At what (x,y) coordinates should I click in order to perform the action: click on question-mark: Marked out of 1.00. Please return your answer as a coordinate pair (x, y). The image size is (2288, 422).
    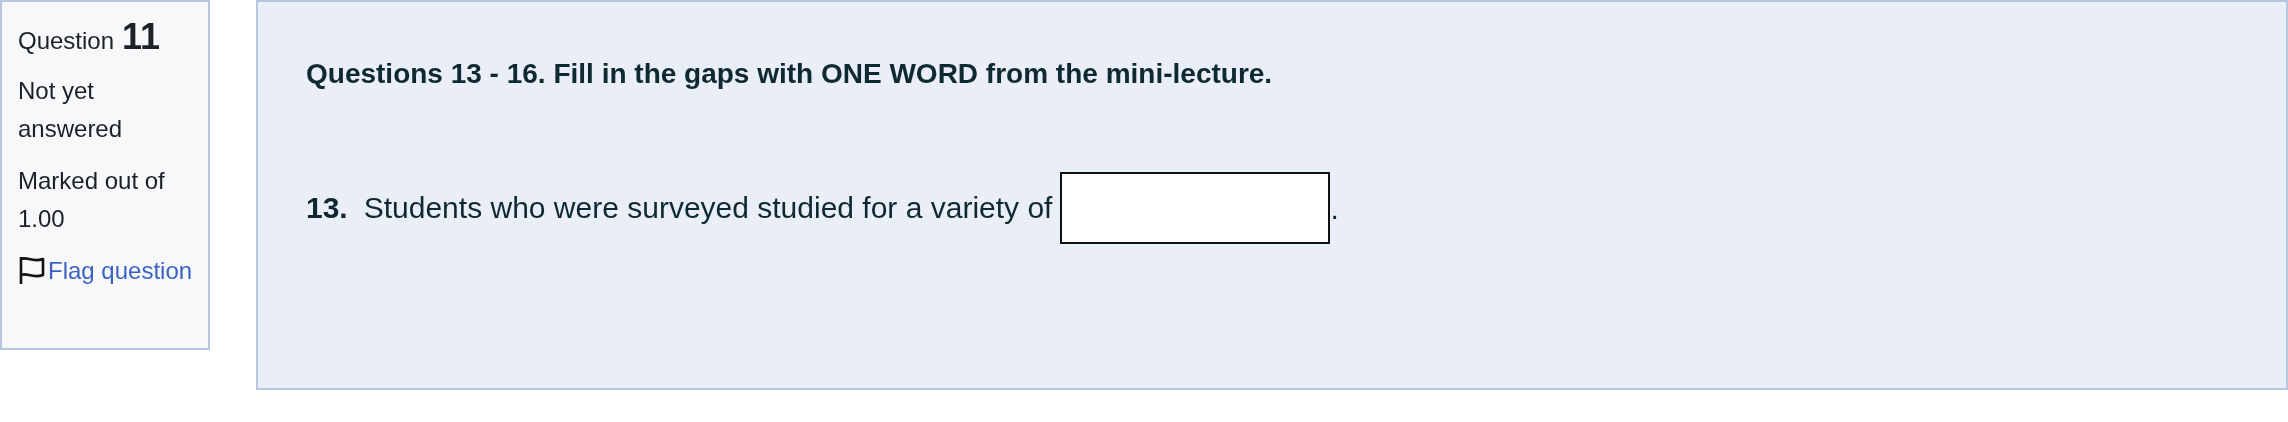
    Looking at the image, I should click on (92, 200).